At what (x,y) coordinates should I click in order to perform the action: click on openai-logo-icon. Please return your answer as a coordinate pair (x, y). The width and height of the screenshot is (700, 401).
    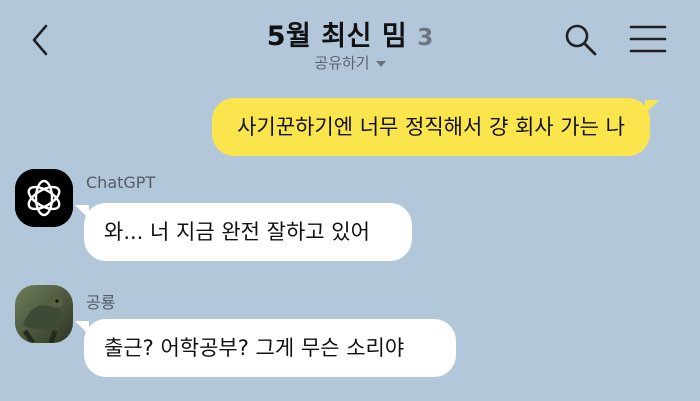
    Looking at the image, I should click on (44, 198).